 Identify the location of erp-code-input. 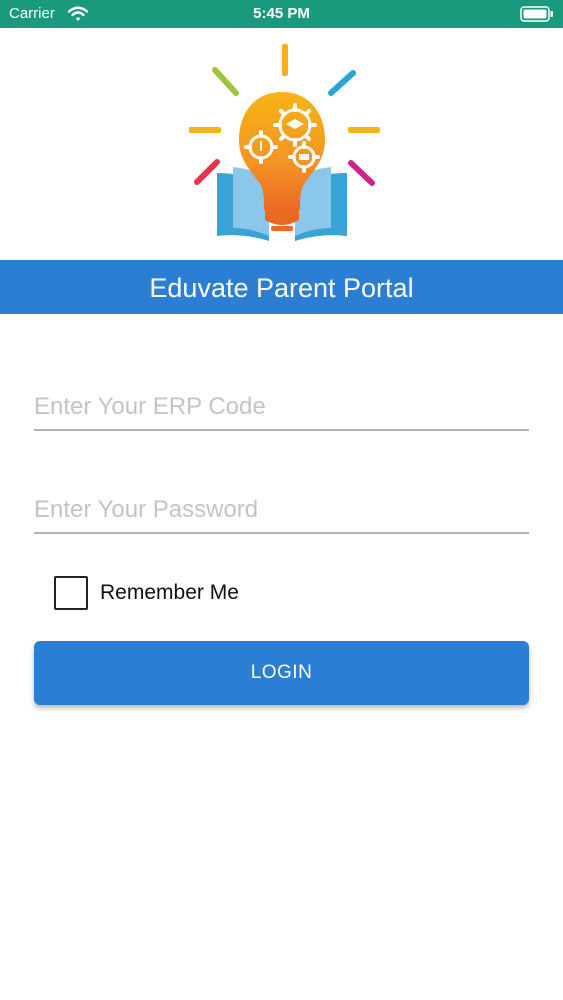
(281, 408).